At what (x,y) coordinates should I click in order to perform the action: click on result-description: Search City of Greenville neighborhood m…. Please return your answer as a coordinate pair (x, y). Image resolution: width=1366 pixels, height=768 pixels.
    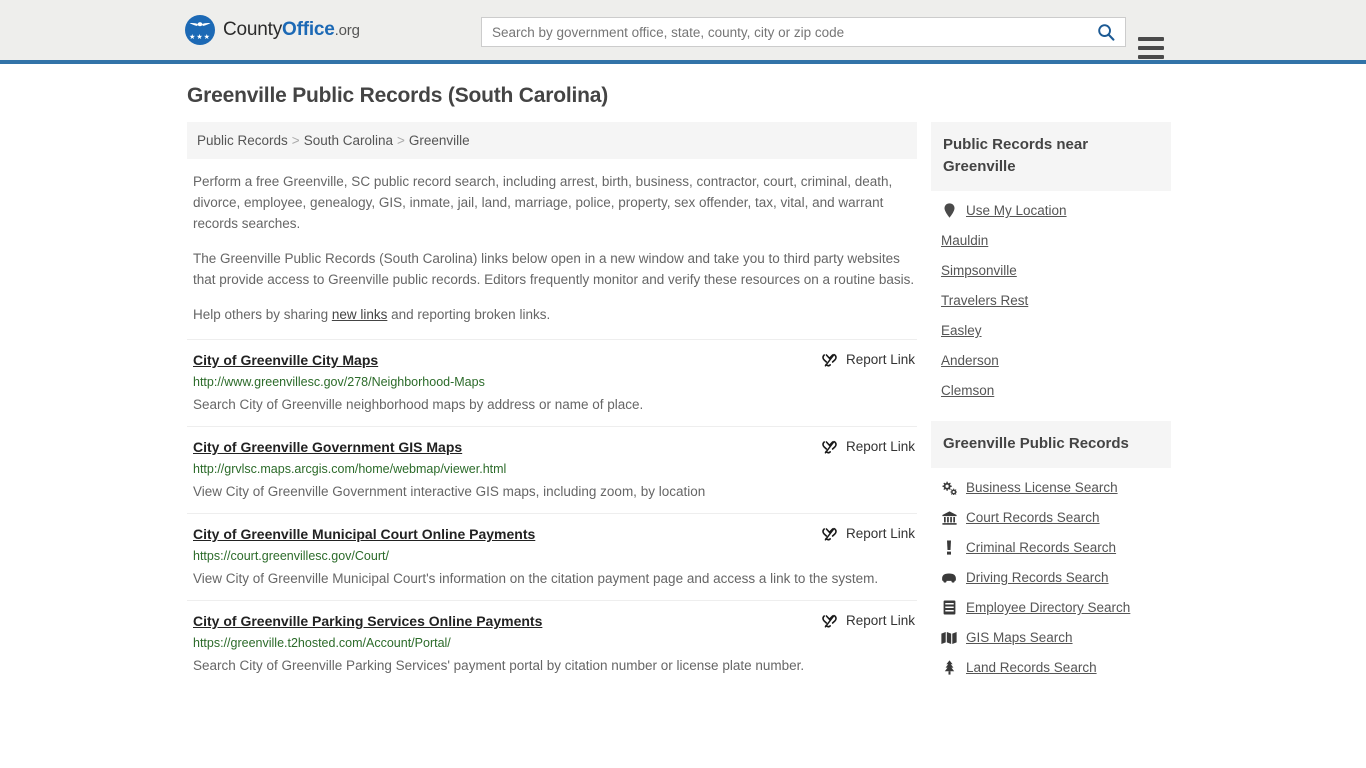
    Looking at the image, I should click on (418, 404).